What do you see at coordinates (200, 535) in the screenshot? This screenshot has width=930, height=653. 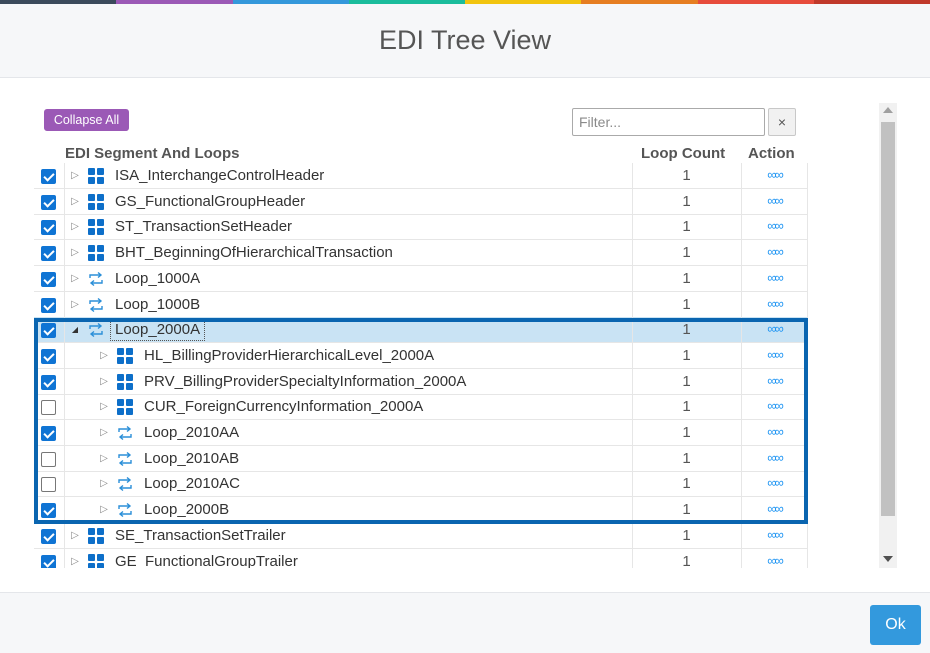 I see `row-label: SE_TransactionSetTrailer` at bounding box center [200, 535].